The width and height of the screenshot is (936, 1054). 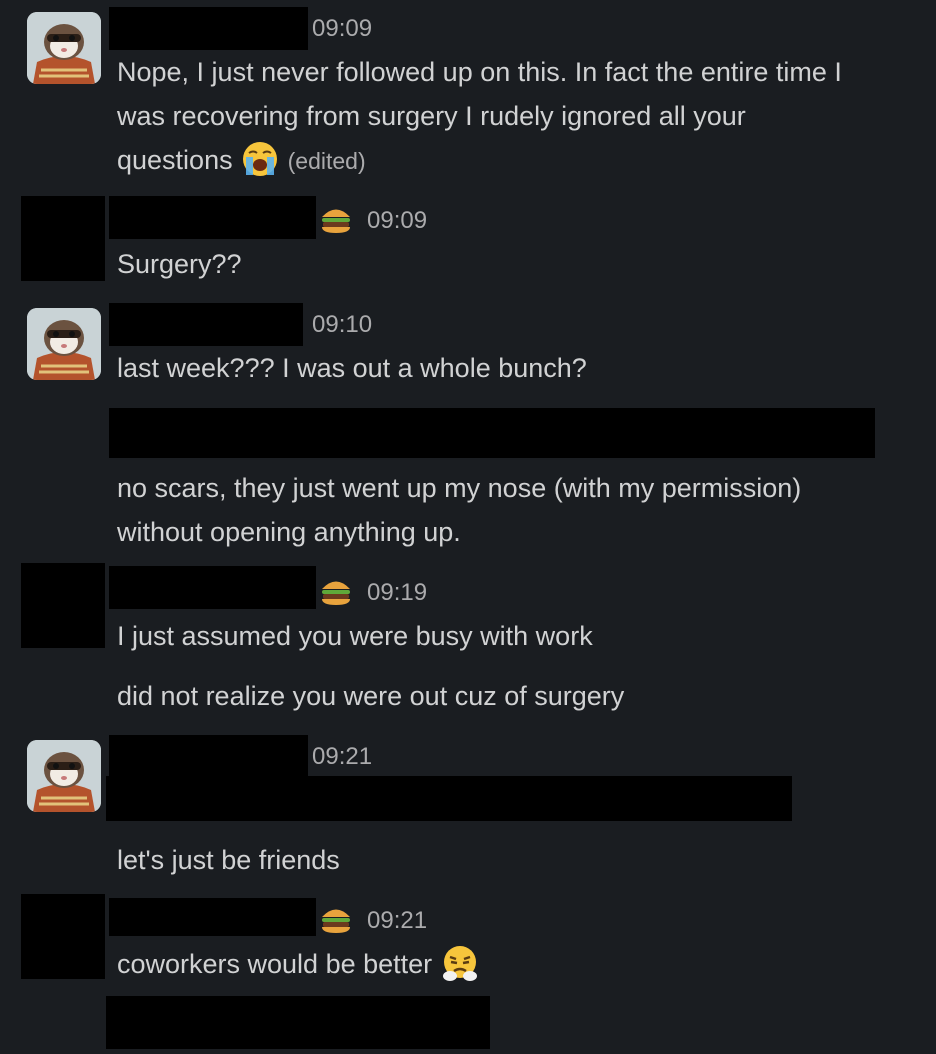 I want to click on message-text: coworkers would be better, so click(x=298, y=964).